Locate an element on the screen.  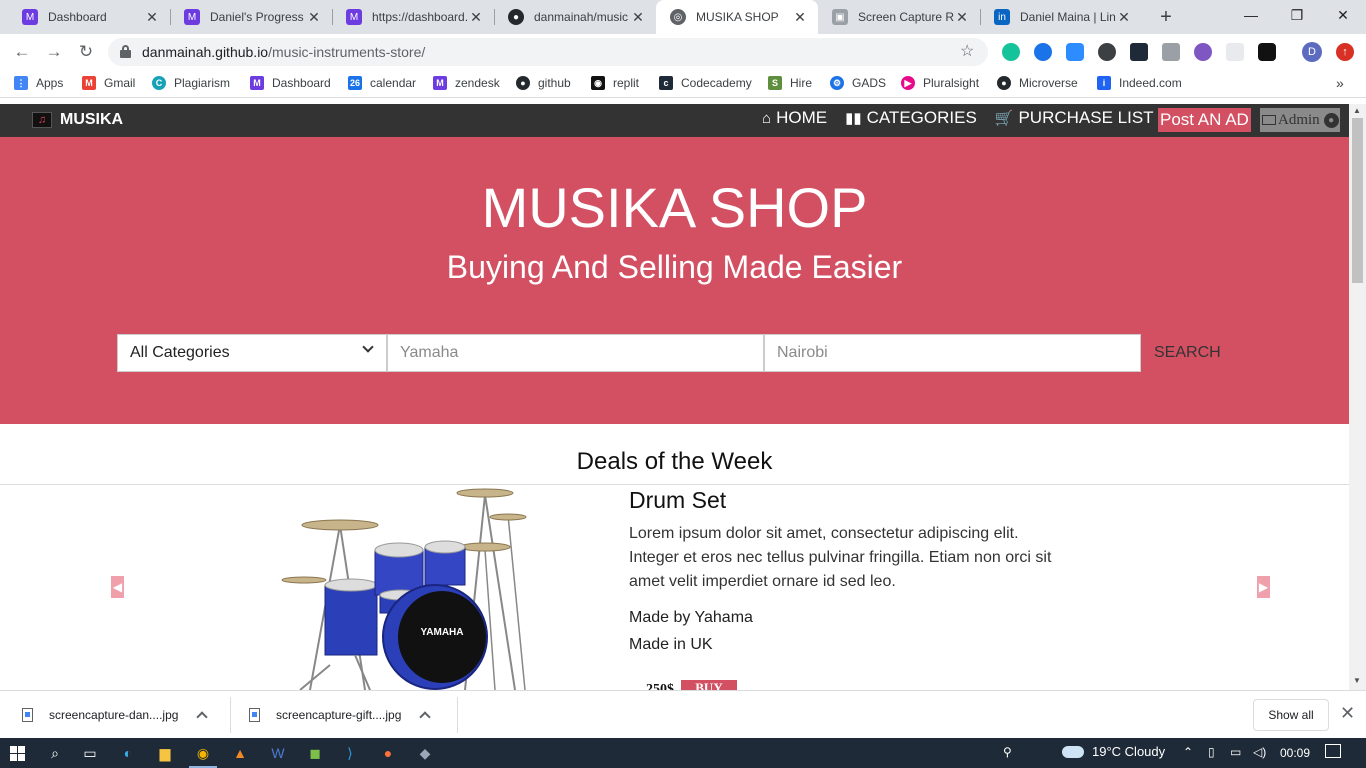
restore-button: ❐ is located at coordinates (1297, 15).